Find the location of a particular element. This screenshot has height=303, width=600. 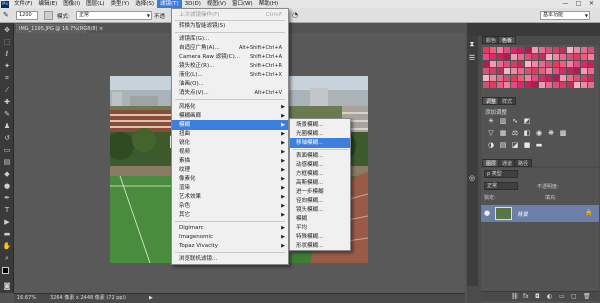

menu-layer: 图层(L) is located at coordinates (95, 4).